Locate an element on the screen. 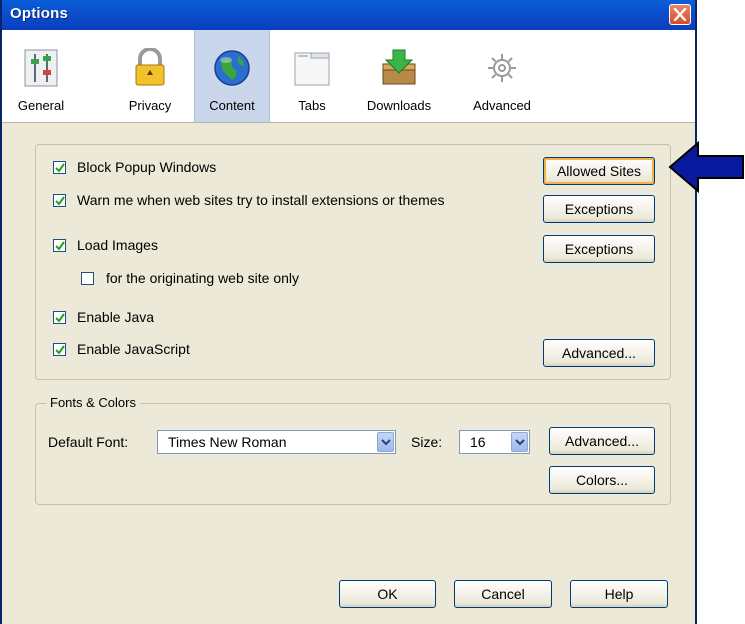 The height and width of the screenshot is (624, 745). default-font-label: Default Font: is located at coordinates (88, 442).